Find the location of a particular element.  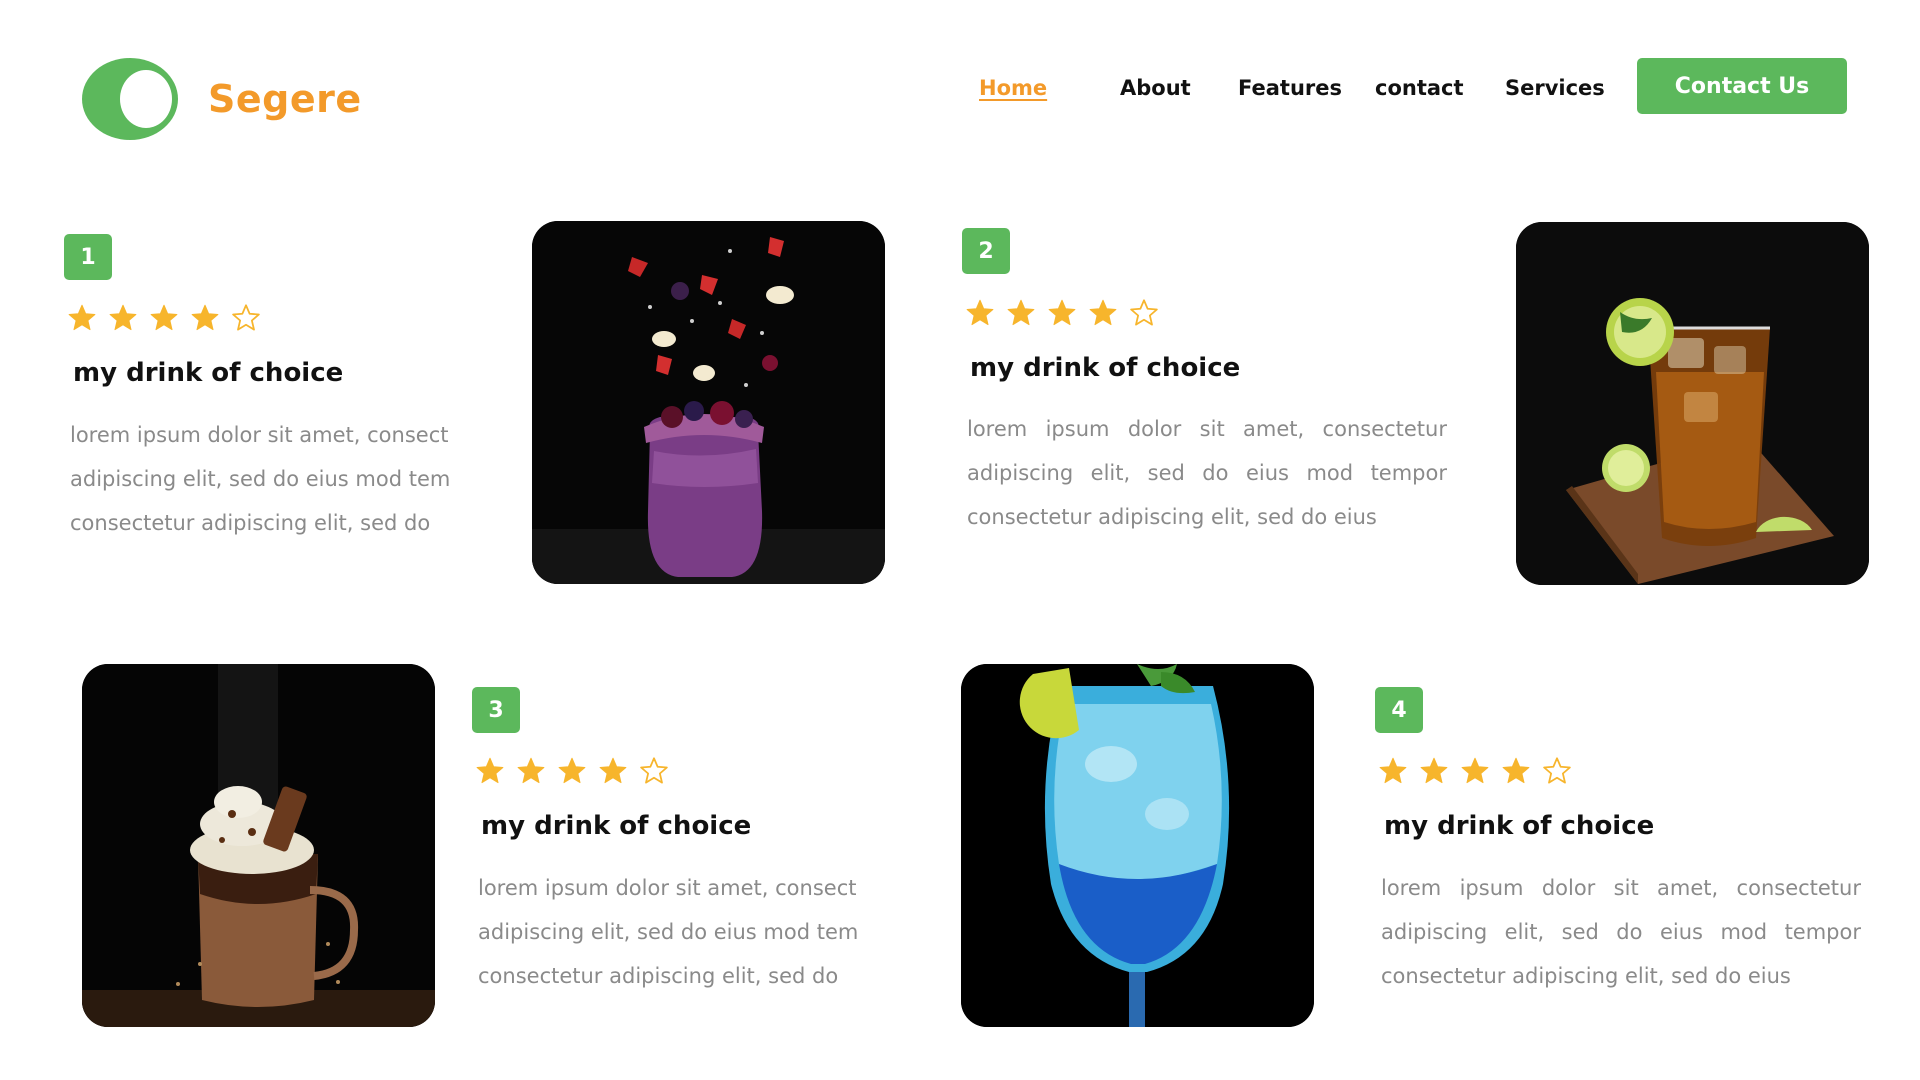

chocolate-milkshake-image is located at coordinates (258, 845).